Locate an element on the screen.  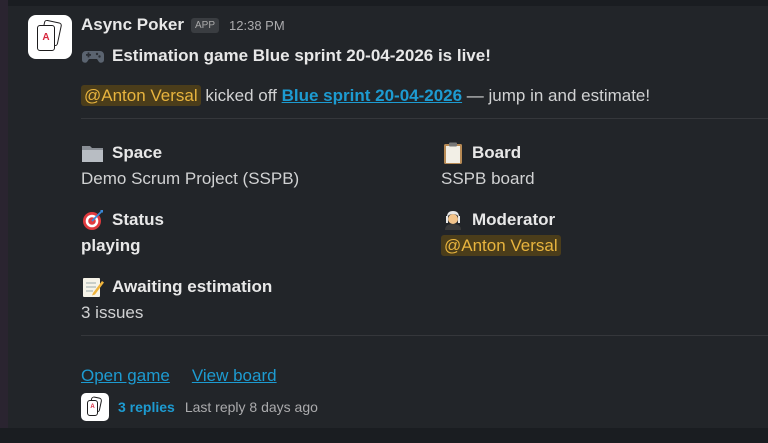
user-mention: @Anton Versal is located at coordinates (141, 95).